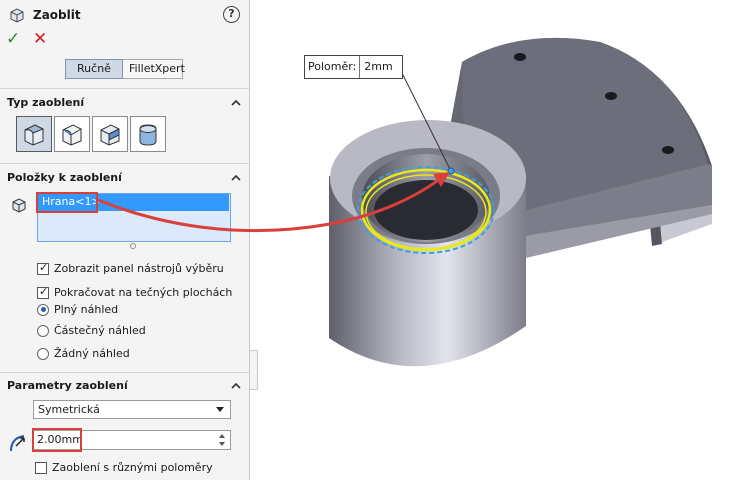 Image resolution: width=750 pixels, height=480 pixels. I want to click on callout-label: Poloměr:, so click(333, 67).